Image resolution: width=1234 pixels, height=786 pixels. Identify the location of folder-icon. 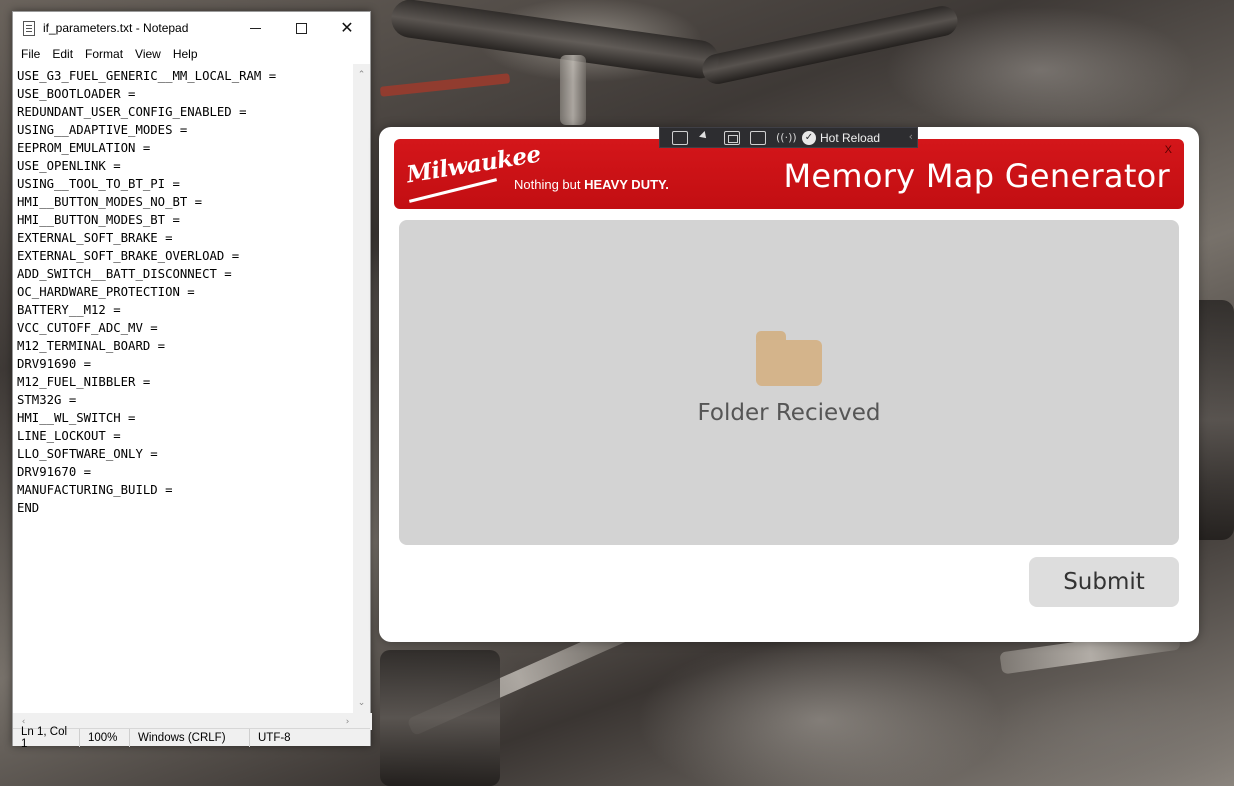
(789, 359).